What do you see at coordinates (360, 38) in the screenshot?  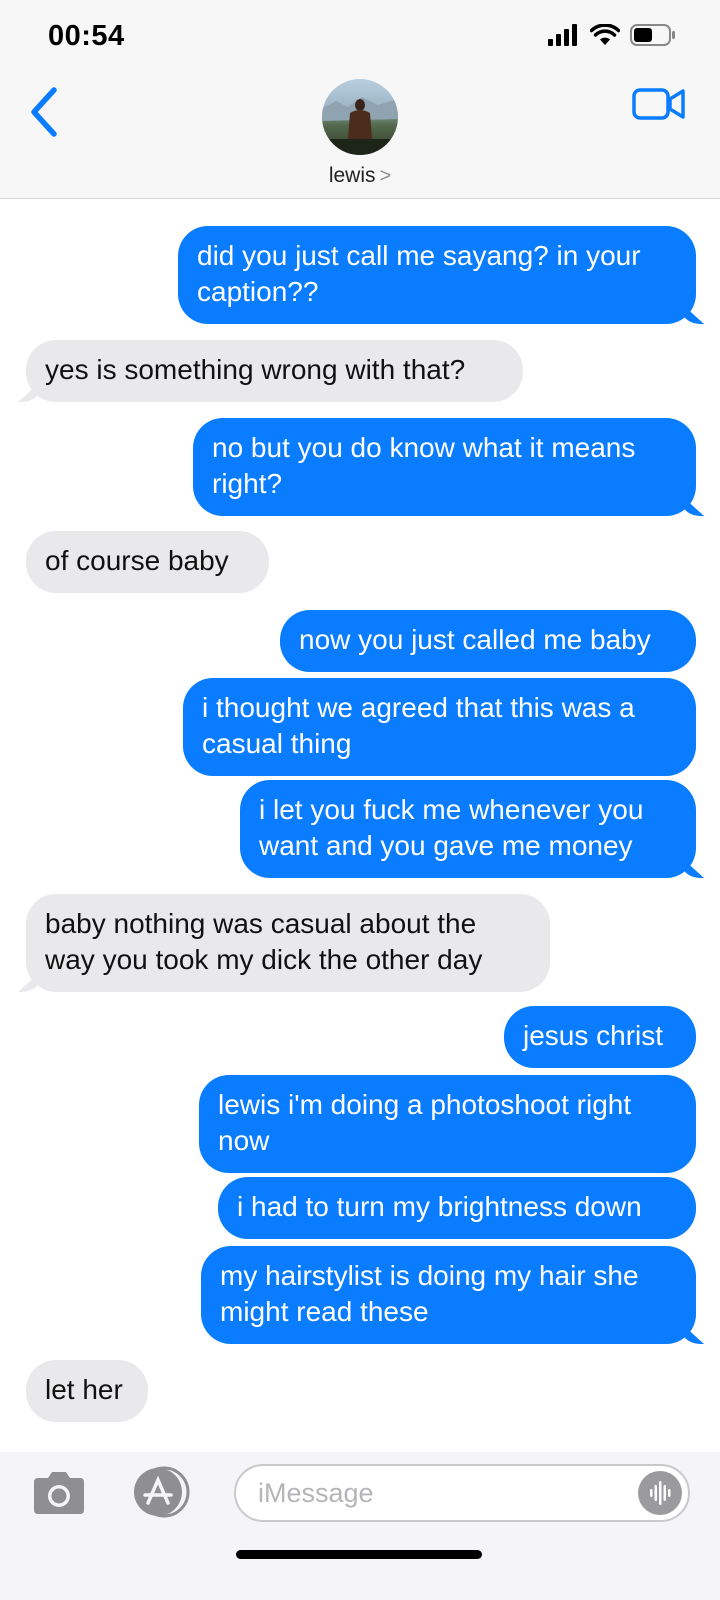 I see `status-bar: 00:54` at bounding box center [360, 38].